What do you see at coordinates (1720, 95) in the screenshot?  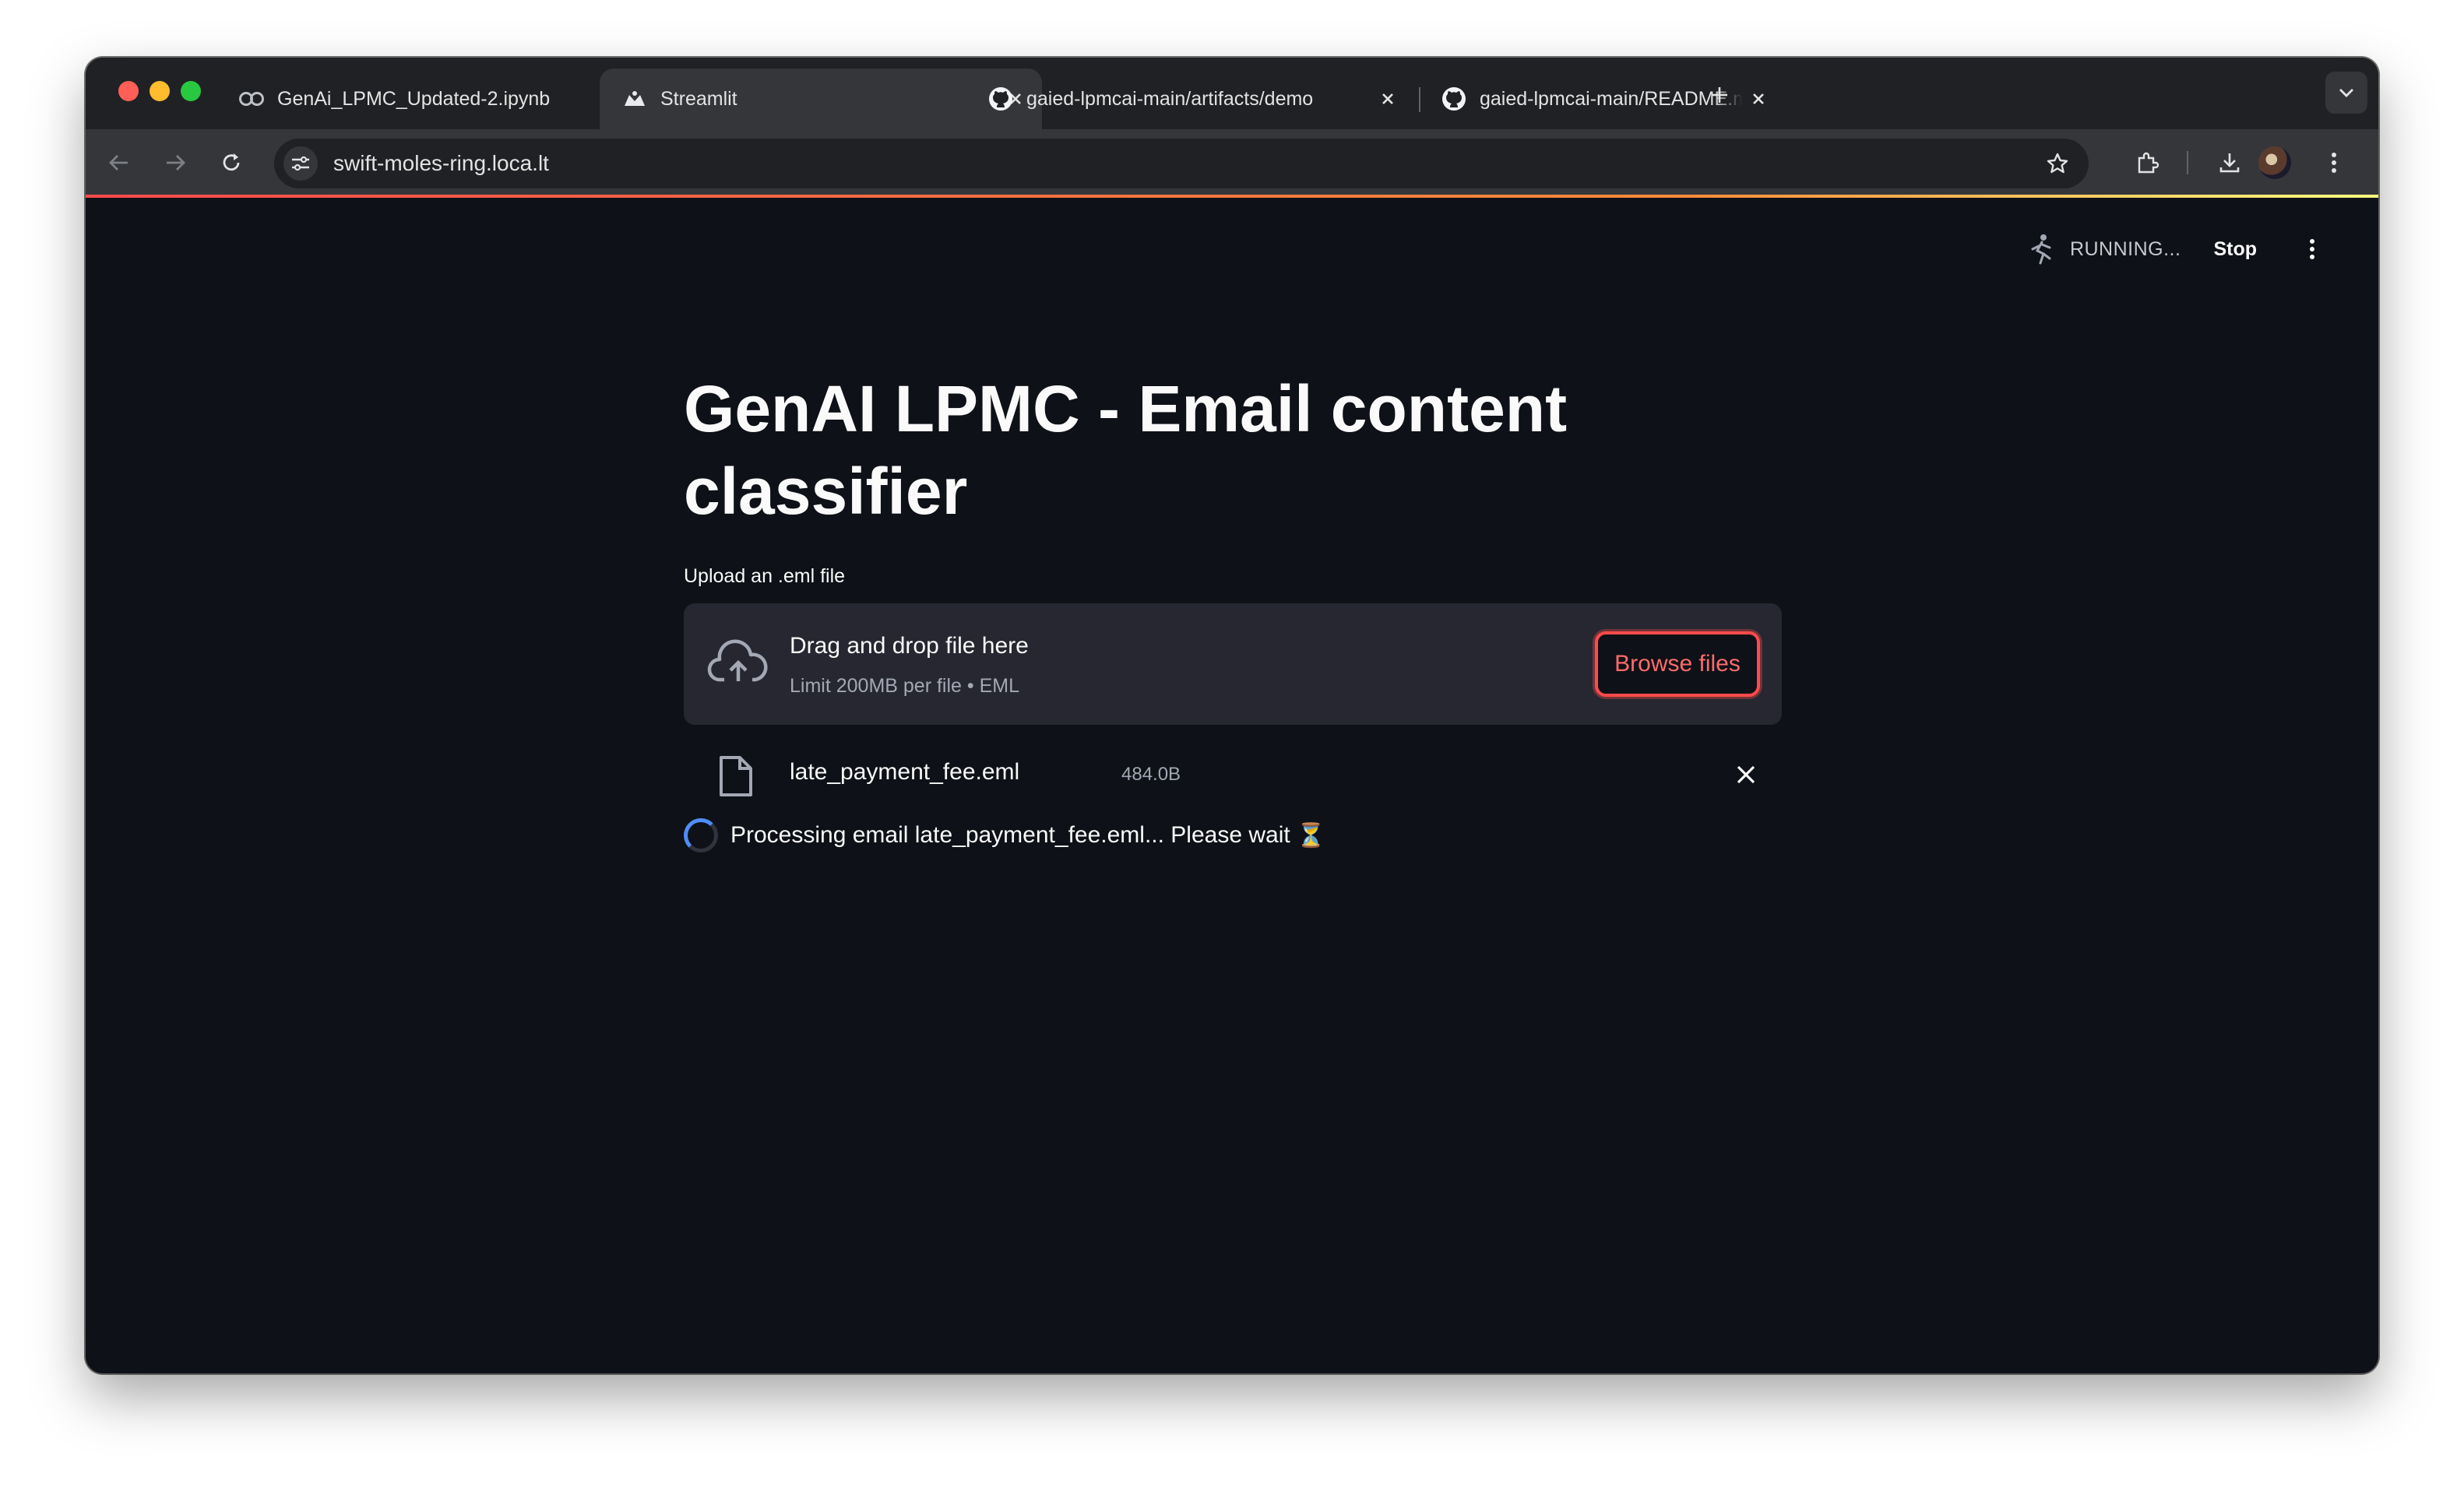 I see `new-tab-button` at bounding box center [1720, 95].